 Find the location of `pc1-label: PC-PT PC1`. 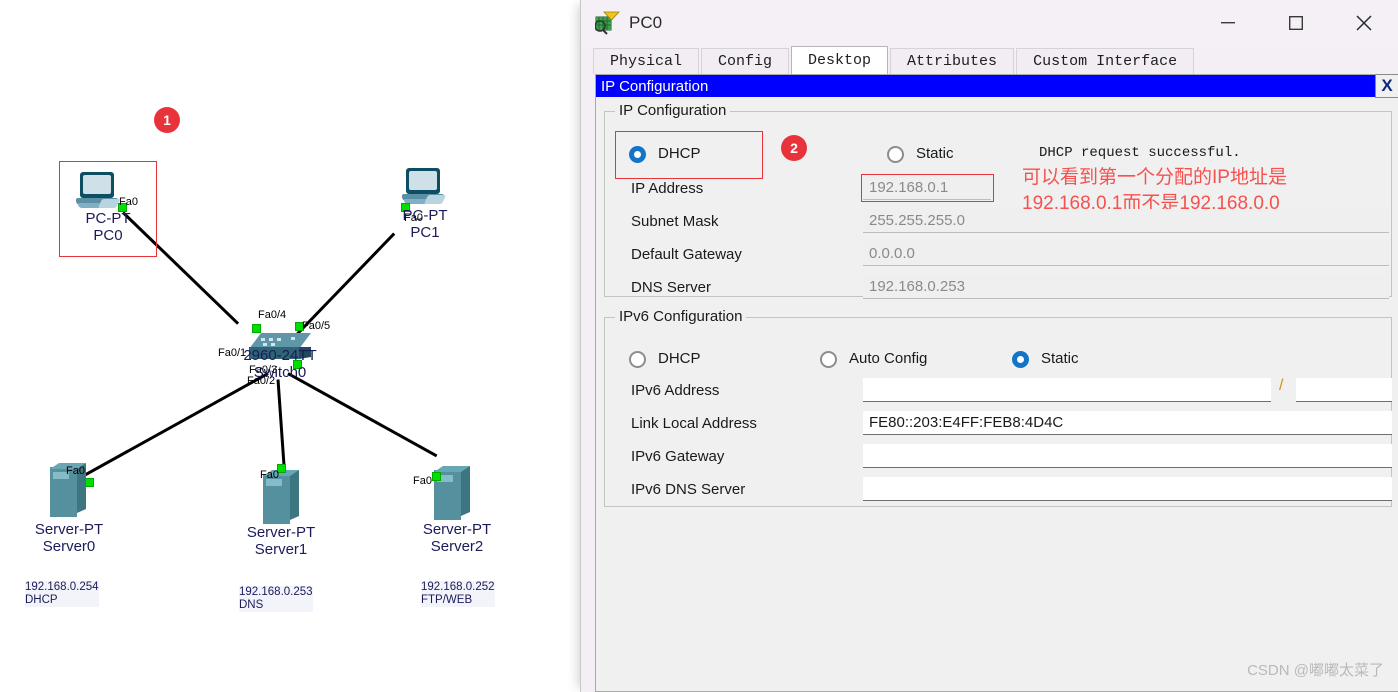

pc1-label: PC-PT PC1 is located at coordinates (425, 224).